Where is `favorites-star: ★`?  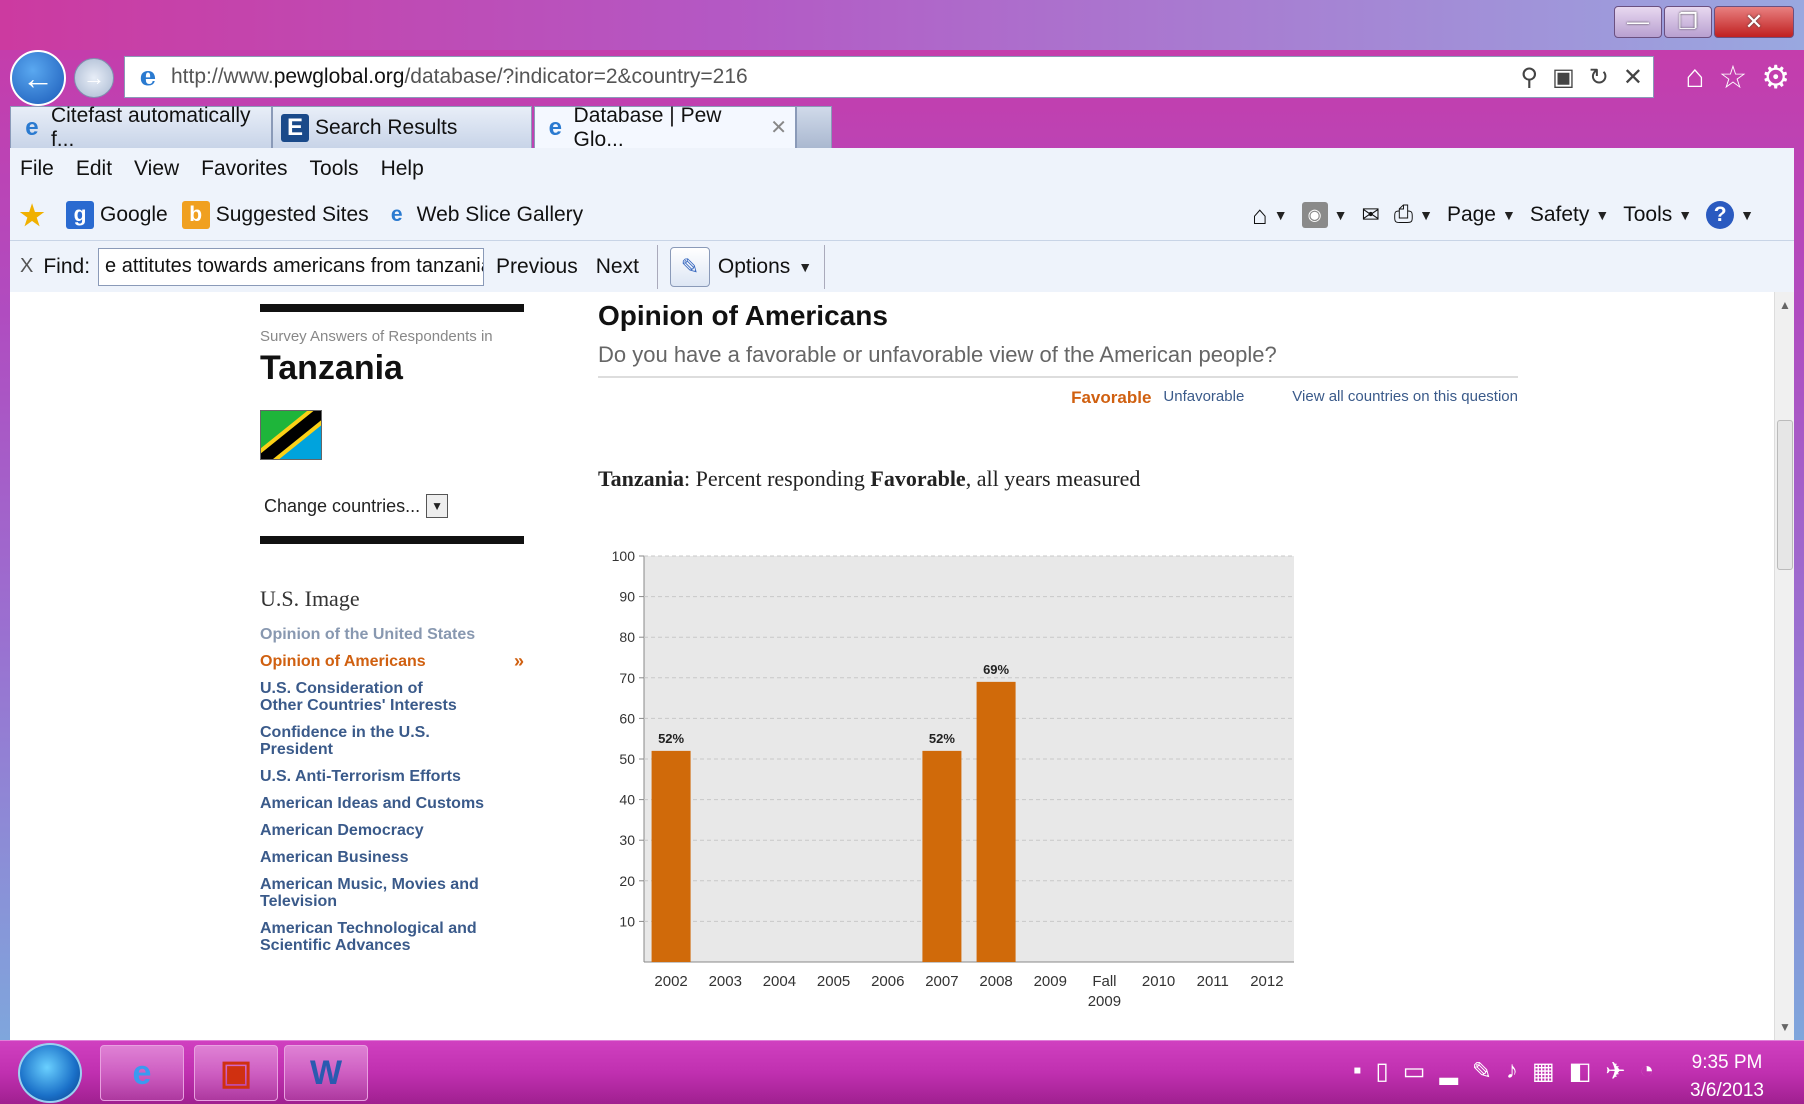 favorites-star: ★ is located at coordinates (35, 215).